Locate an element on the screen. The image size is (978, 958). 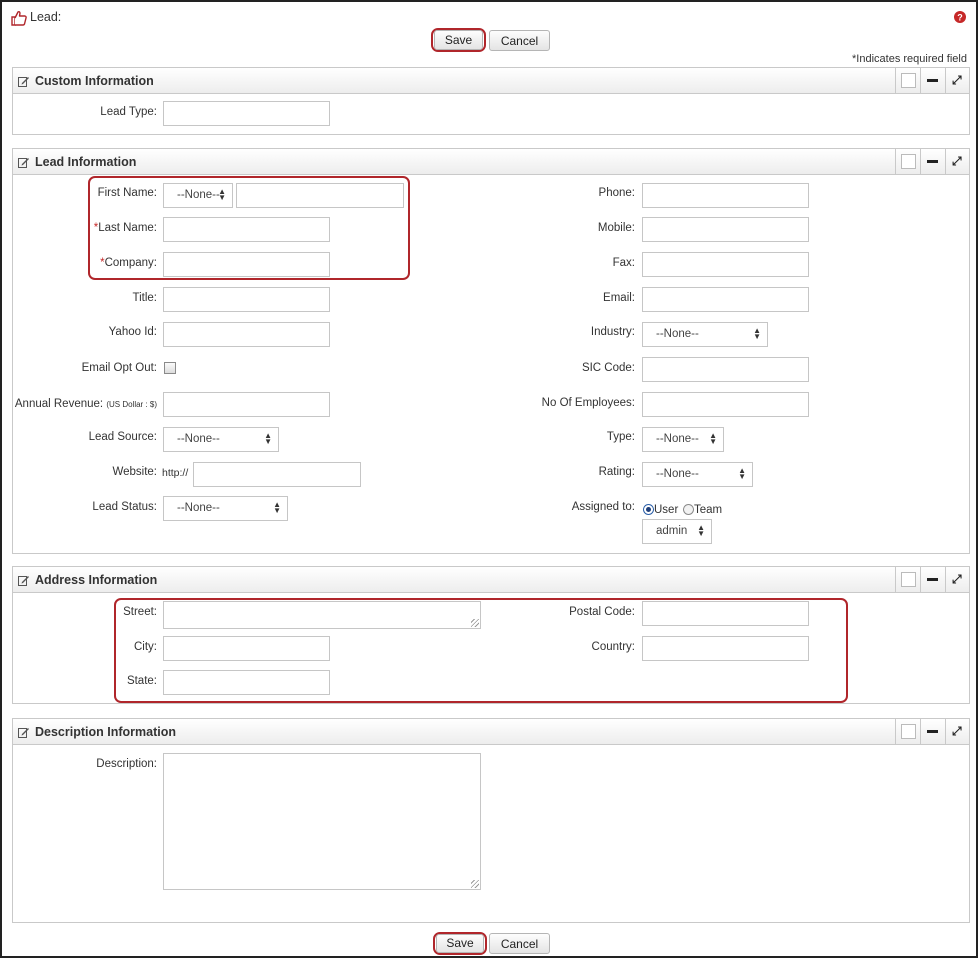
state-label: State: is located at coordinates (141, 681).